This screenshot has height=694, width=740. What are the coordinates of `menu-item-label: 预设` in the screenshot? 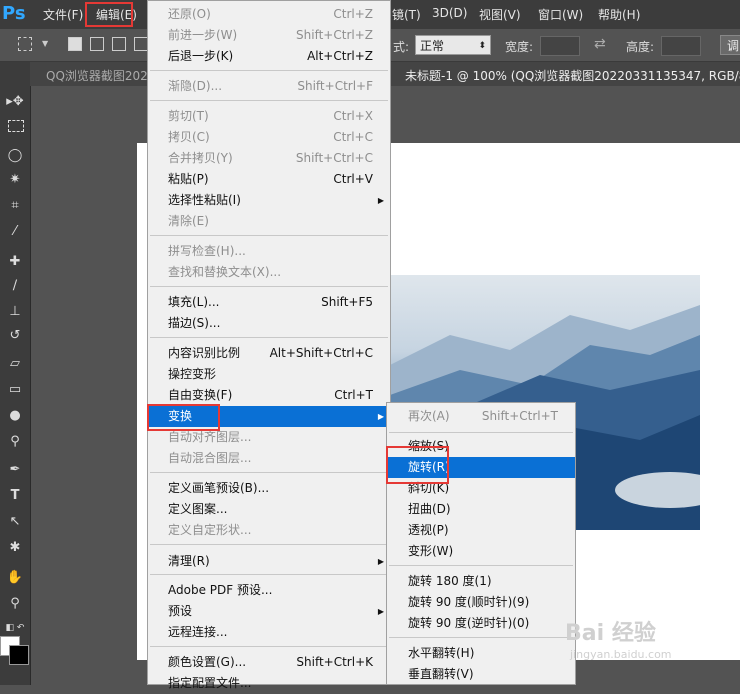 It's located at (180, 611).